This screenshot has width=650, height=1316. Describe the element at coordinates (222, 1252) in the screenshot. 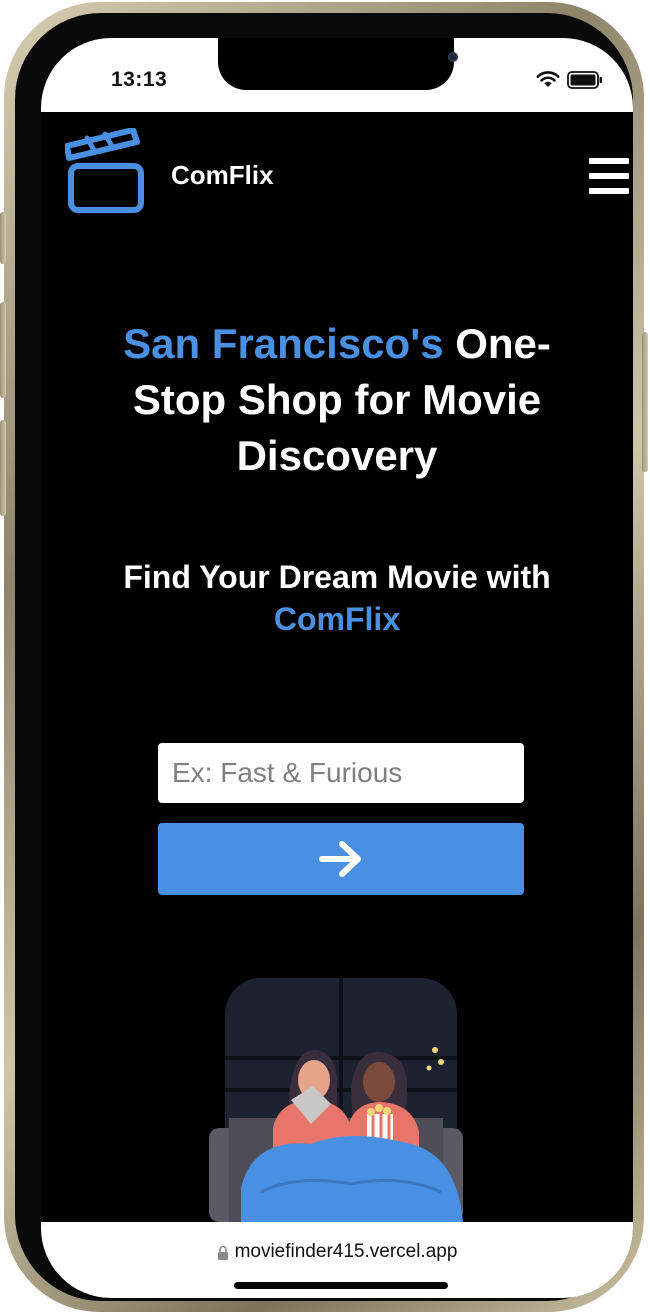

I see `lock-icon` at that location.